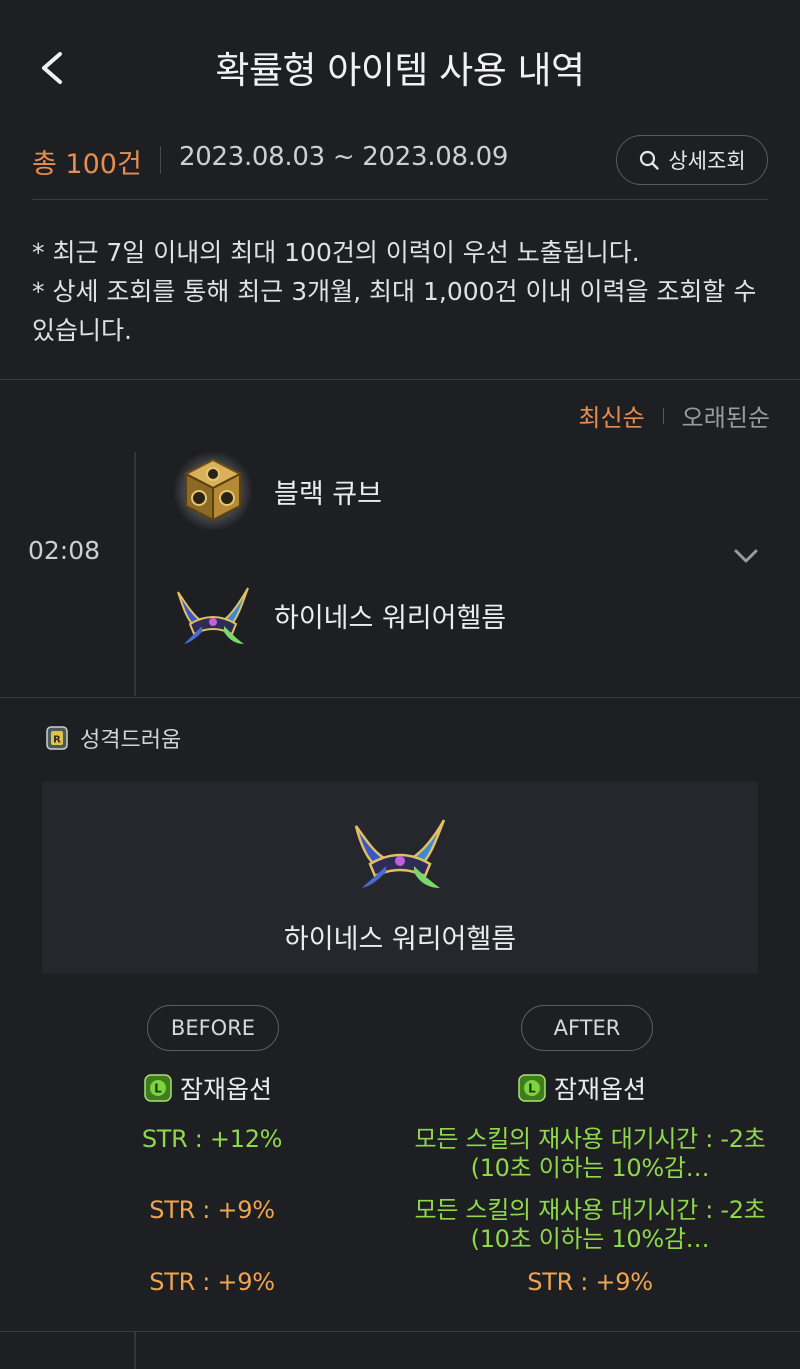  Describe the element at coordinates (135, 1350) in the screenshot. I see `timeline-line-next` at that location.